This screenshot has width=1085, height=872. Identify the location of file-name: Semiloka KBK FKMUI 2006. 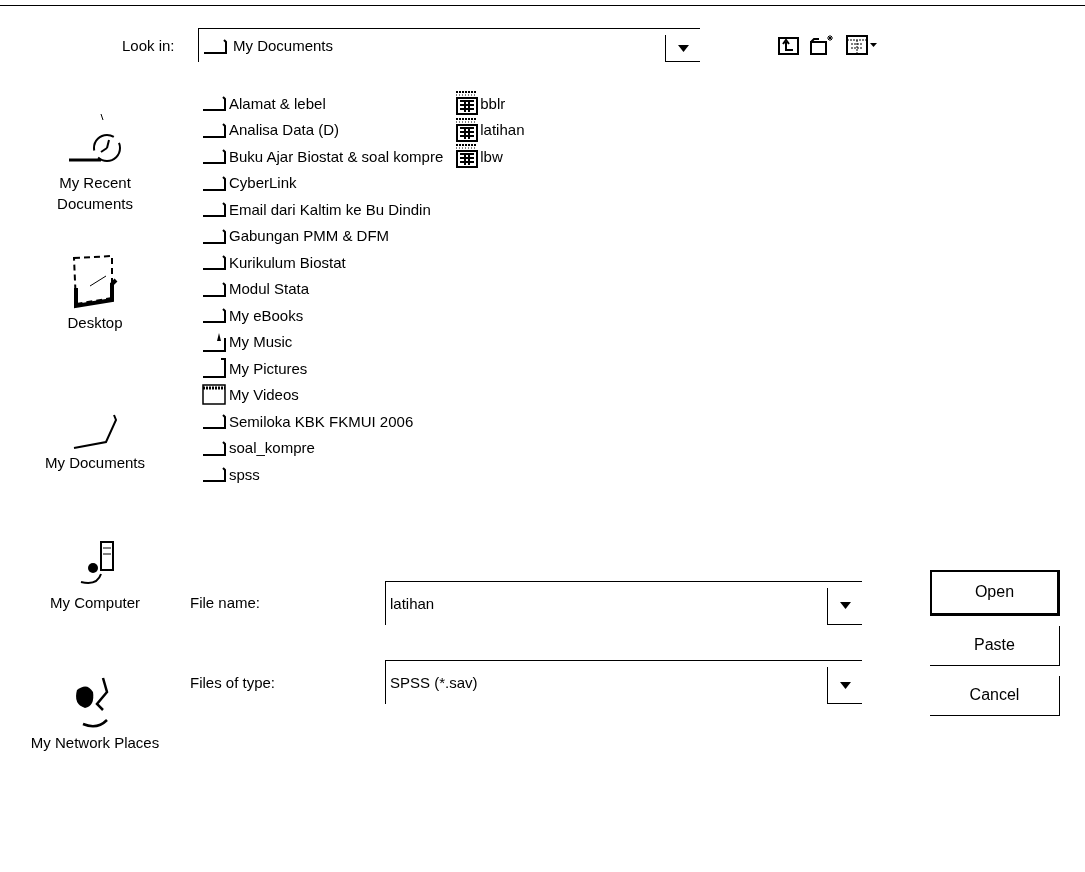
(321, 421).